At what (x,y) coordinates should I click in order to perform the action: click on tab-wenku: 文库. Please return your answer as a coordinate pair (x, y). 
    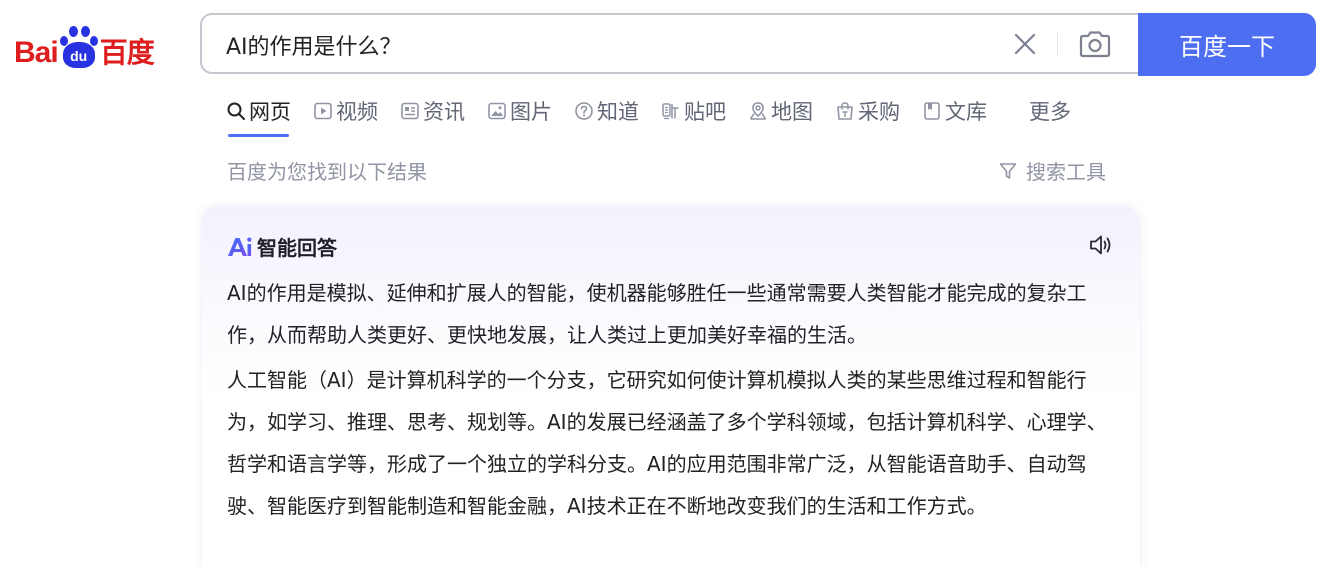
    Looking at the image, I should click on (954, 111).